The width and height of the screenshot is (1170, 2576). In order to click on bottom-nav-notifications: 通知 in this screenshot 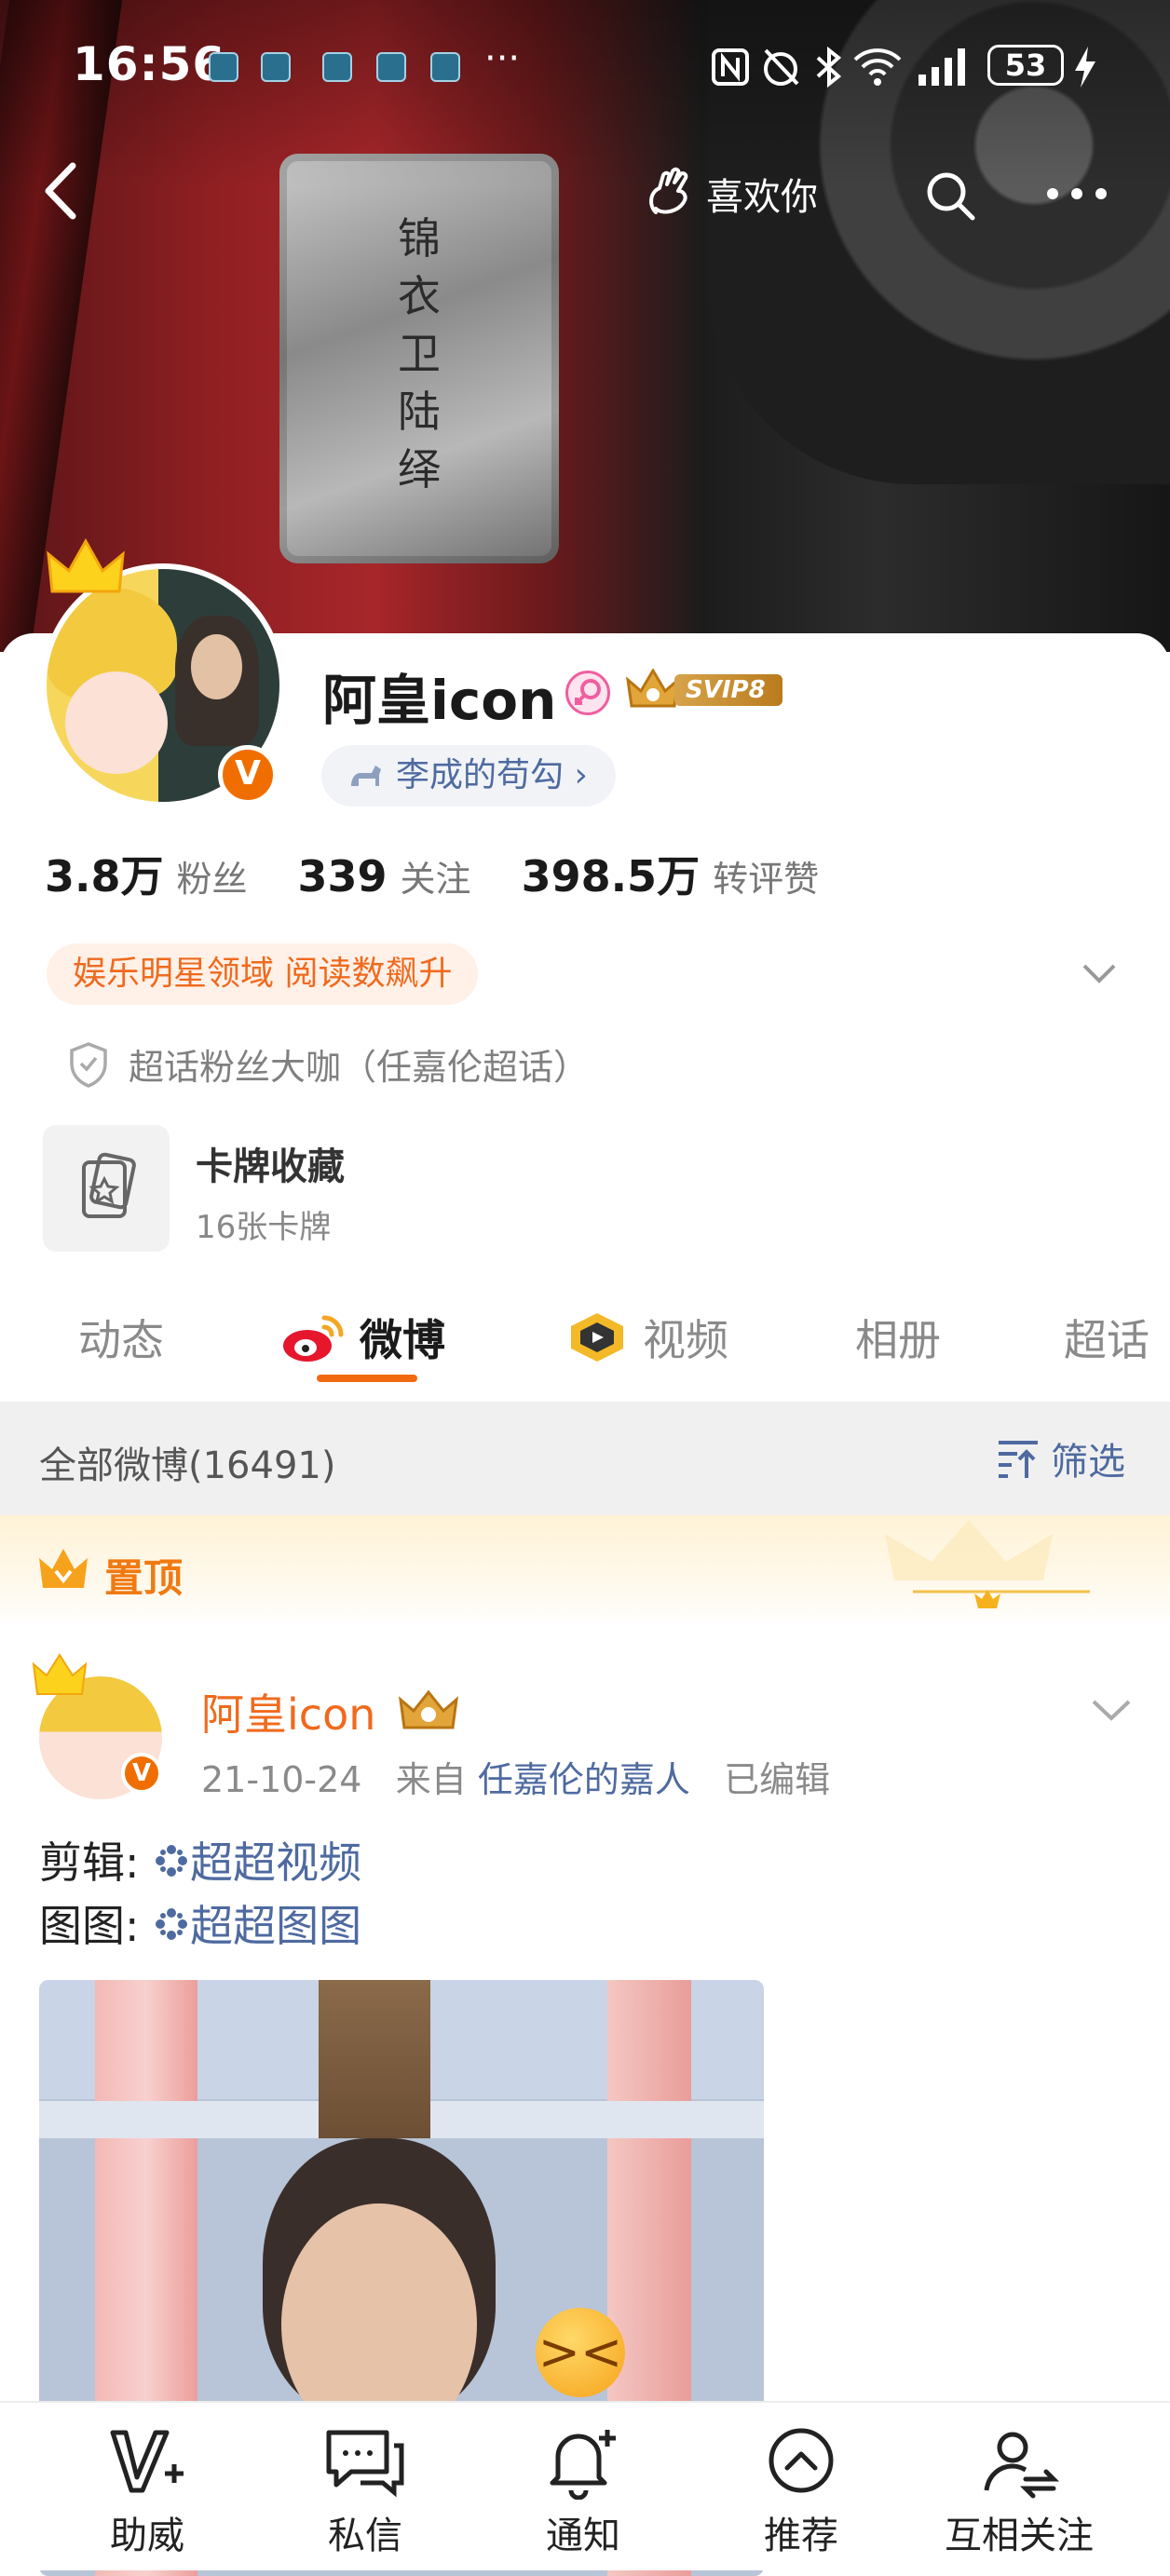, I will do `click(583, 2492)`.